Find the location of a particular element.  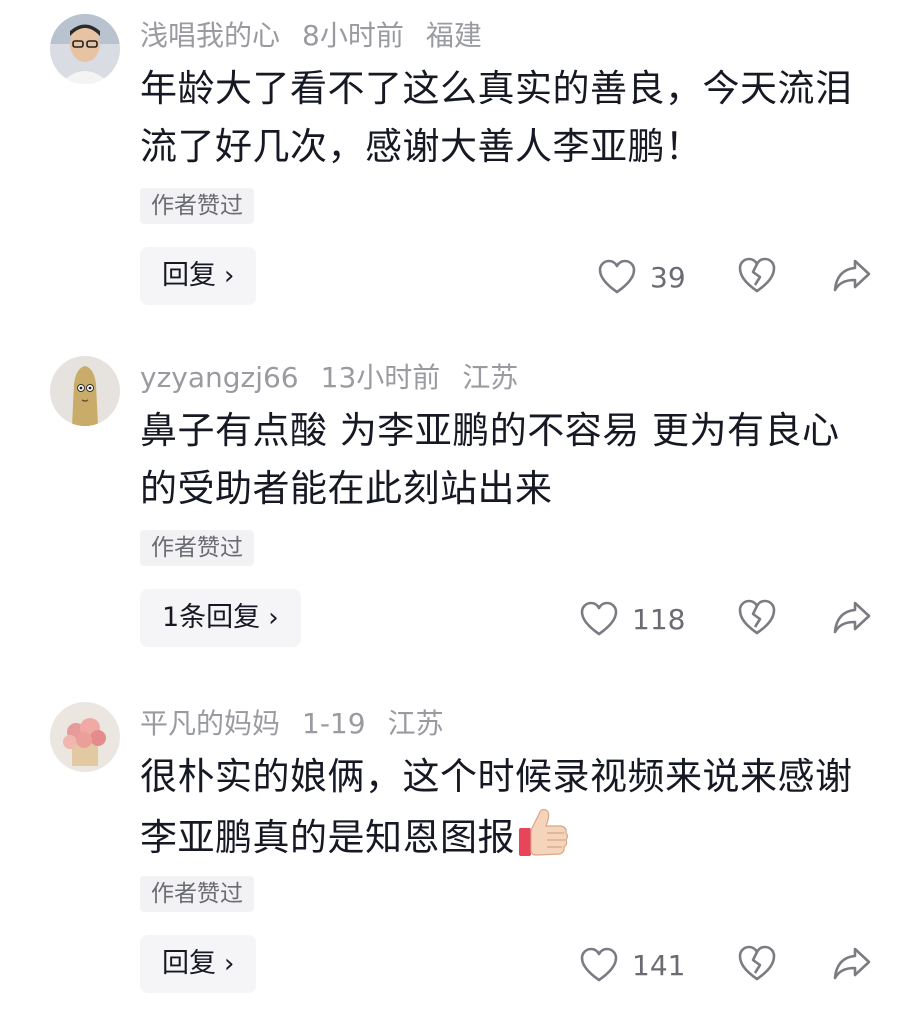

like-button: 39 is located at coordinates (642, 277).